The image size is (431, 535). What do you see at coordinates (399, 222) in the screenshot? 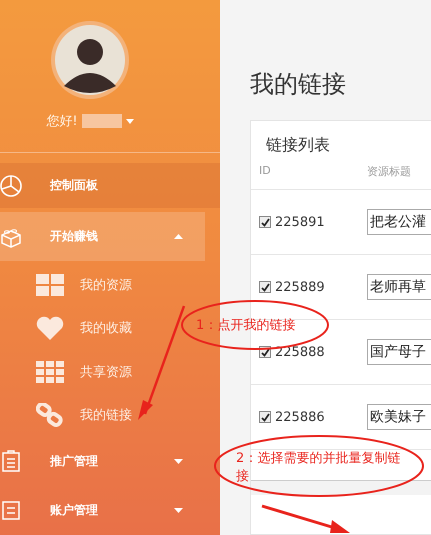
I see `title-field: 把老公灌` at bounding box center [399, 222].